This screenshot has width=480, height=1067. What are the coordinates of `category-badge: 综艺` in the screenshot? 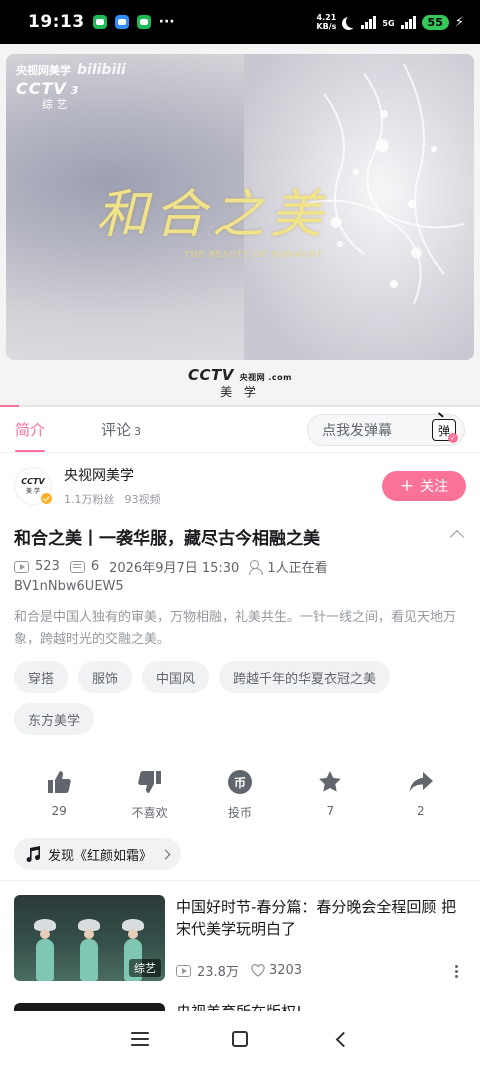 It's located at (145, 968).